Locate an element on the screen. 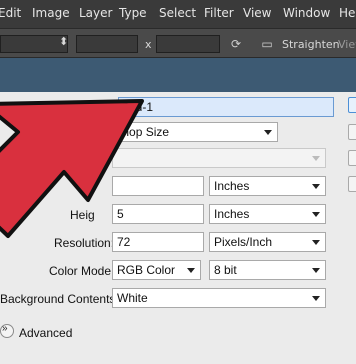  save-preset-button is located at coordinates (352, 158).